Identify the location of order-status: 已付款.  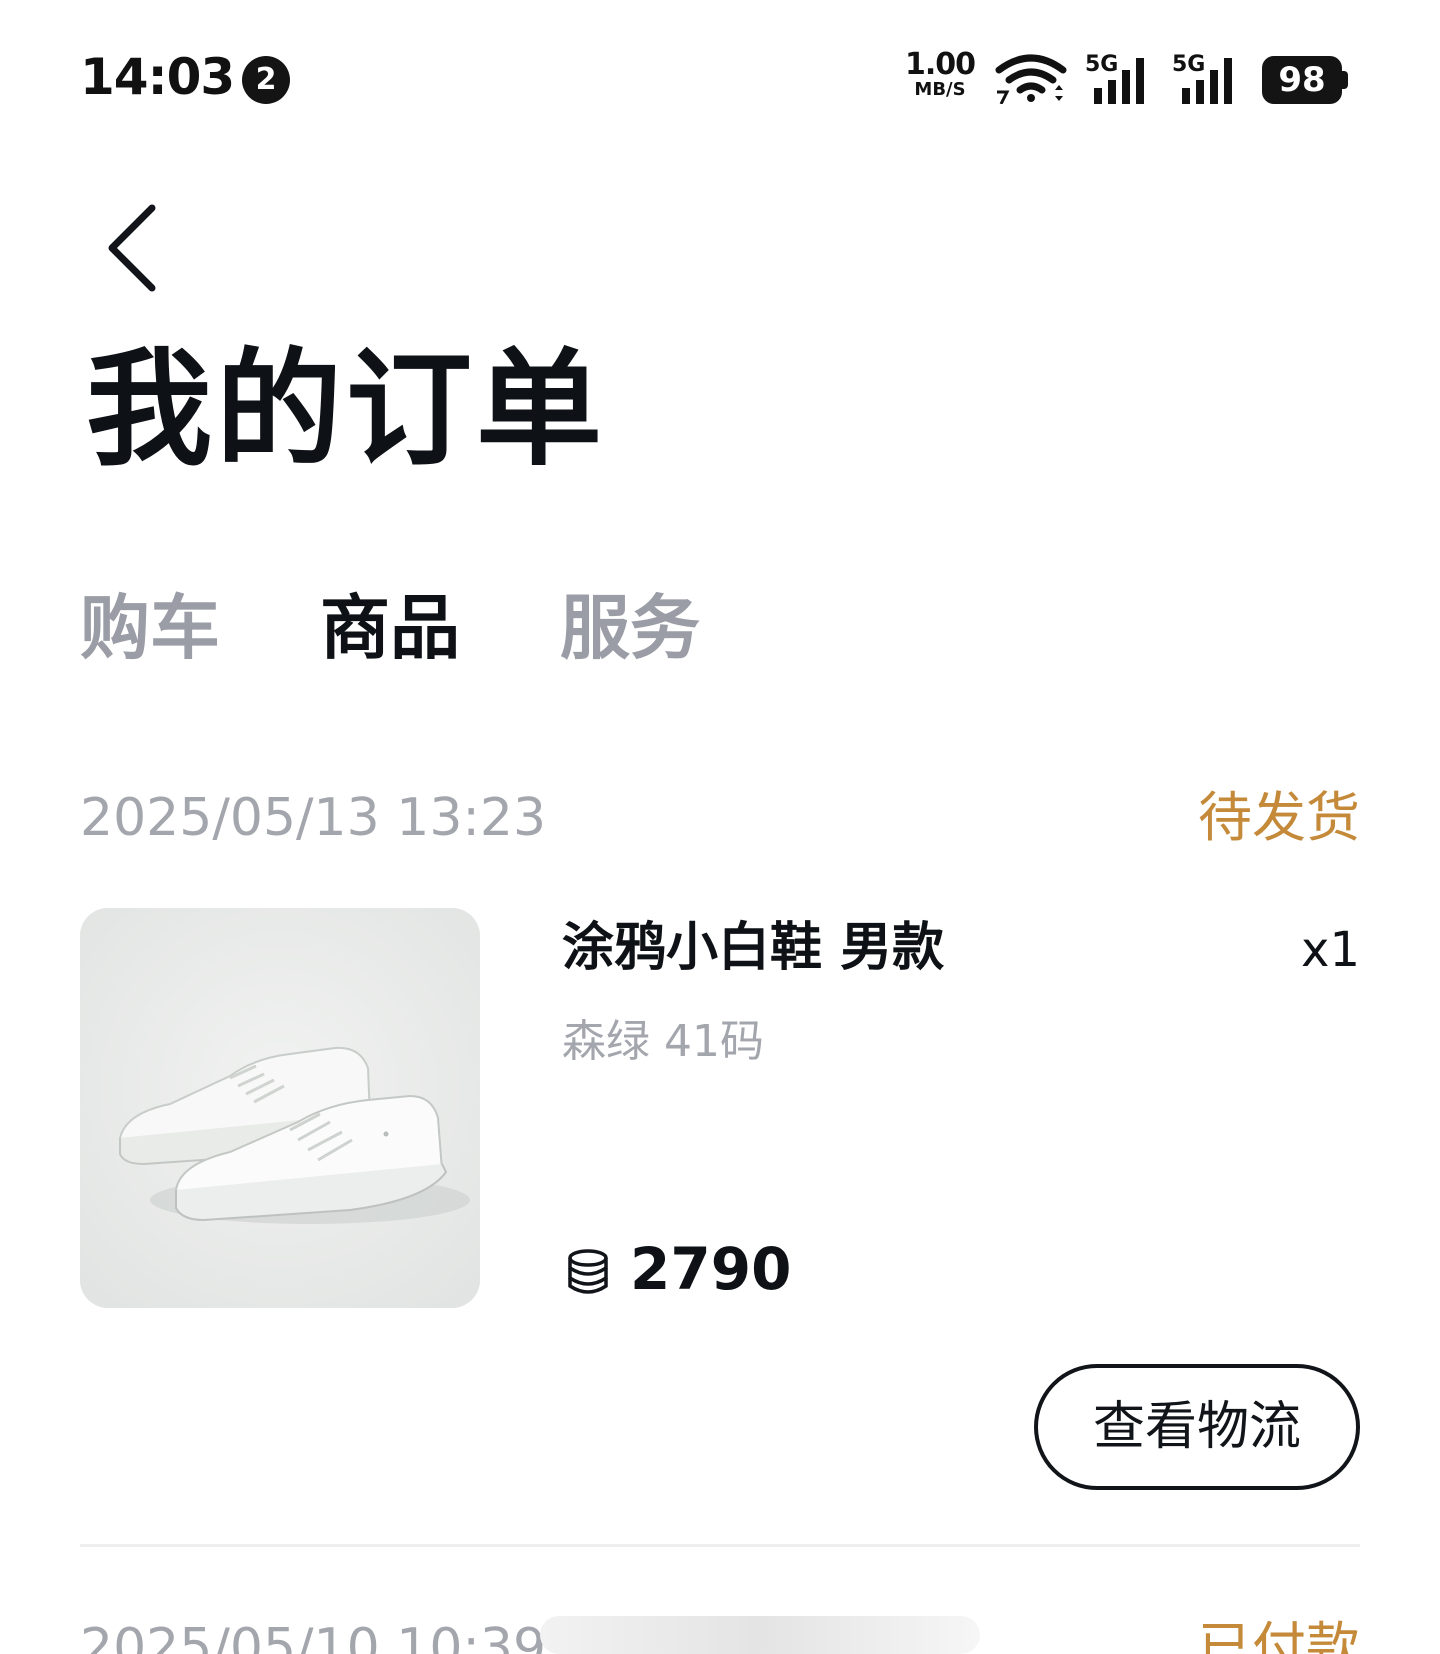
(1279, 1635).